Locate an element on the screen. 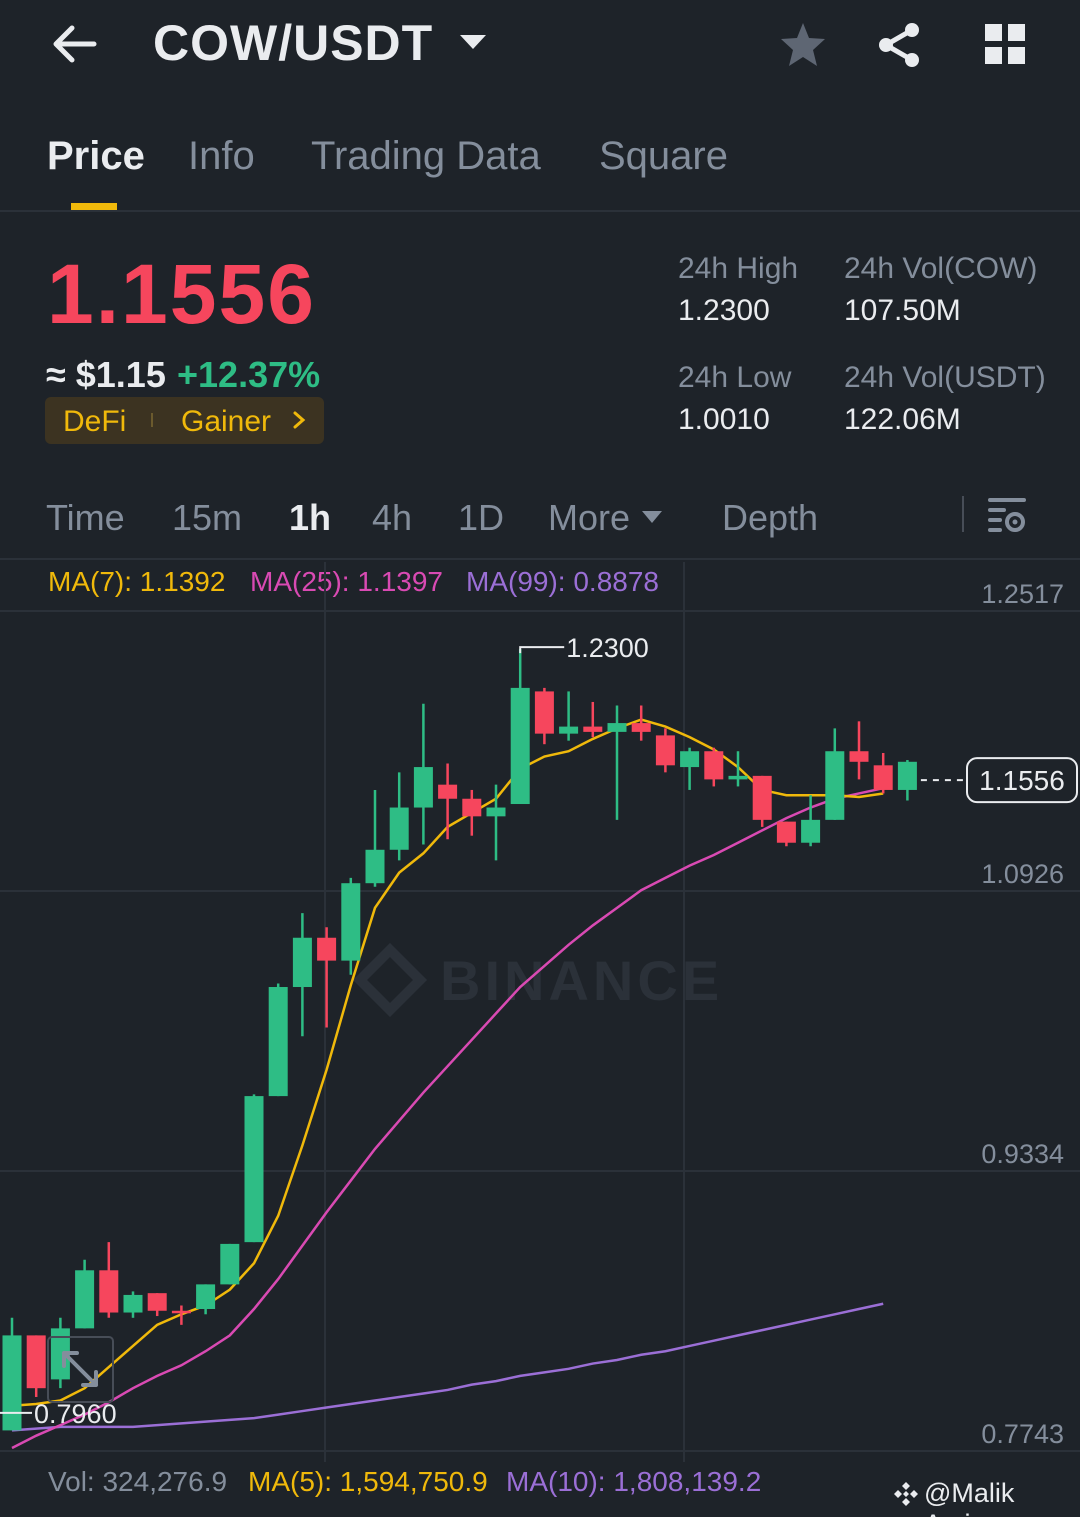  y-tick-label: 1.0926 is located at coordinates (1022, 874).